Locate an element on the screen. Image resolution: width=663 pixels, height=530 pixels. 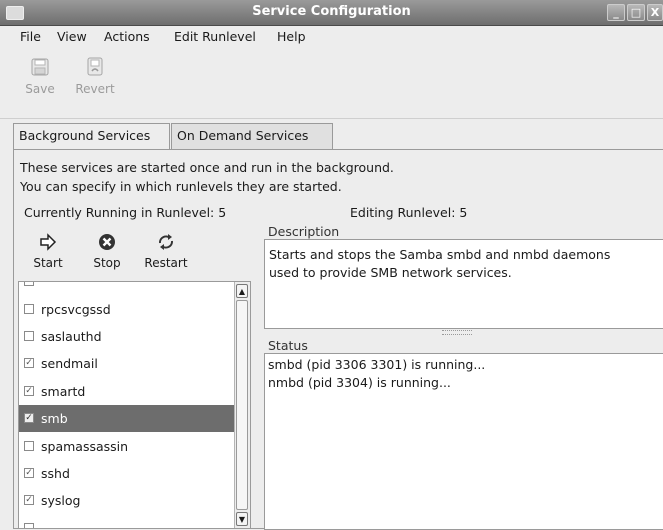
revert-icon is located at coordinates (95, 66).